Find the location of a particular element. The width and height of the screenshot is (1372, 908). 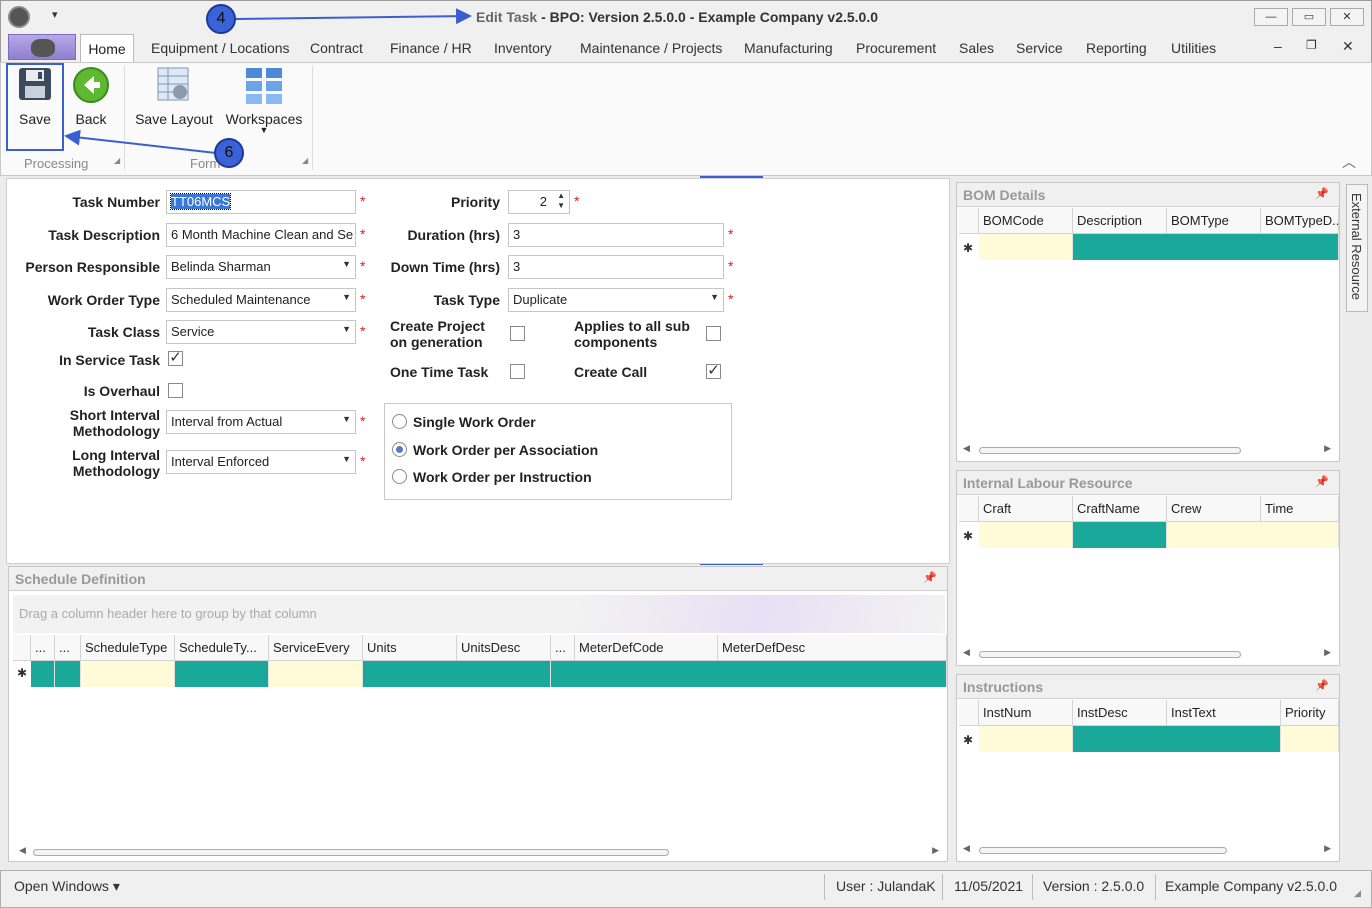

create-project-checkbox is located at coordinates (517, 333).